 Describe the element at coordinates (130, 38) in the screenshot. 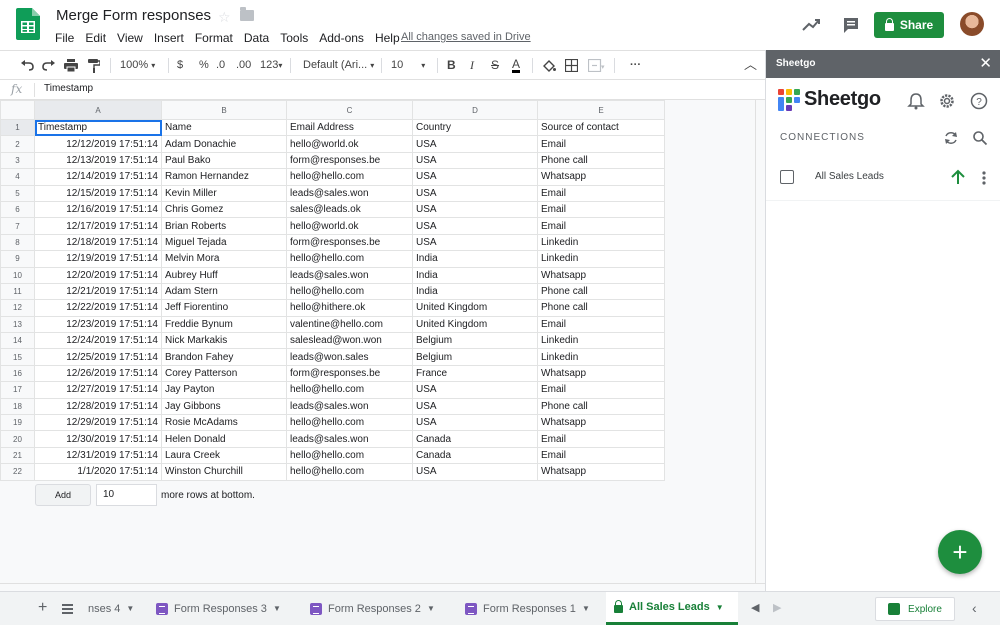

I see `menu-view: View` at that location.